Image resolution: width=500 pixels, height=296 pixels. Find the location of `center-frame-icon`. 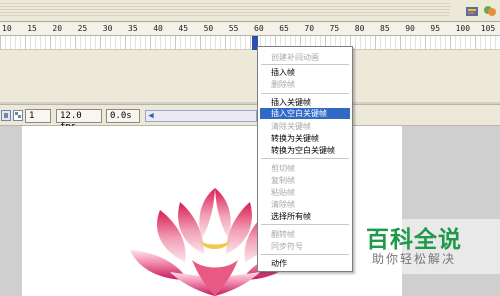

center-frame-icon is located at coordinates (6, 115).